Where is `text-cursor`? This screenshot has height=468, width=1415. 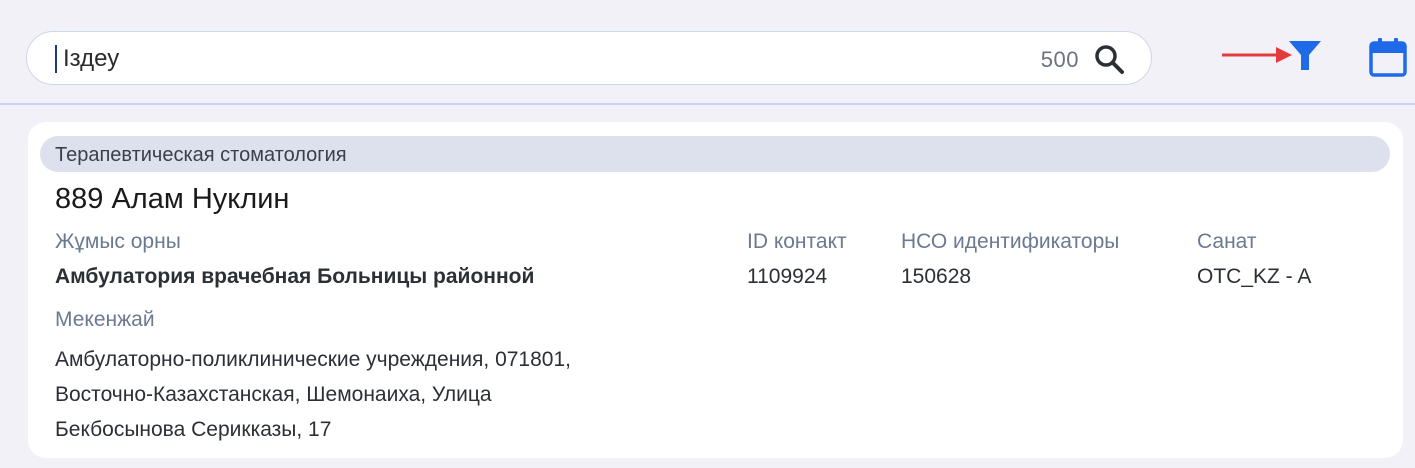
text-cursor is located at coordinates (56, 59).